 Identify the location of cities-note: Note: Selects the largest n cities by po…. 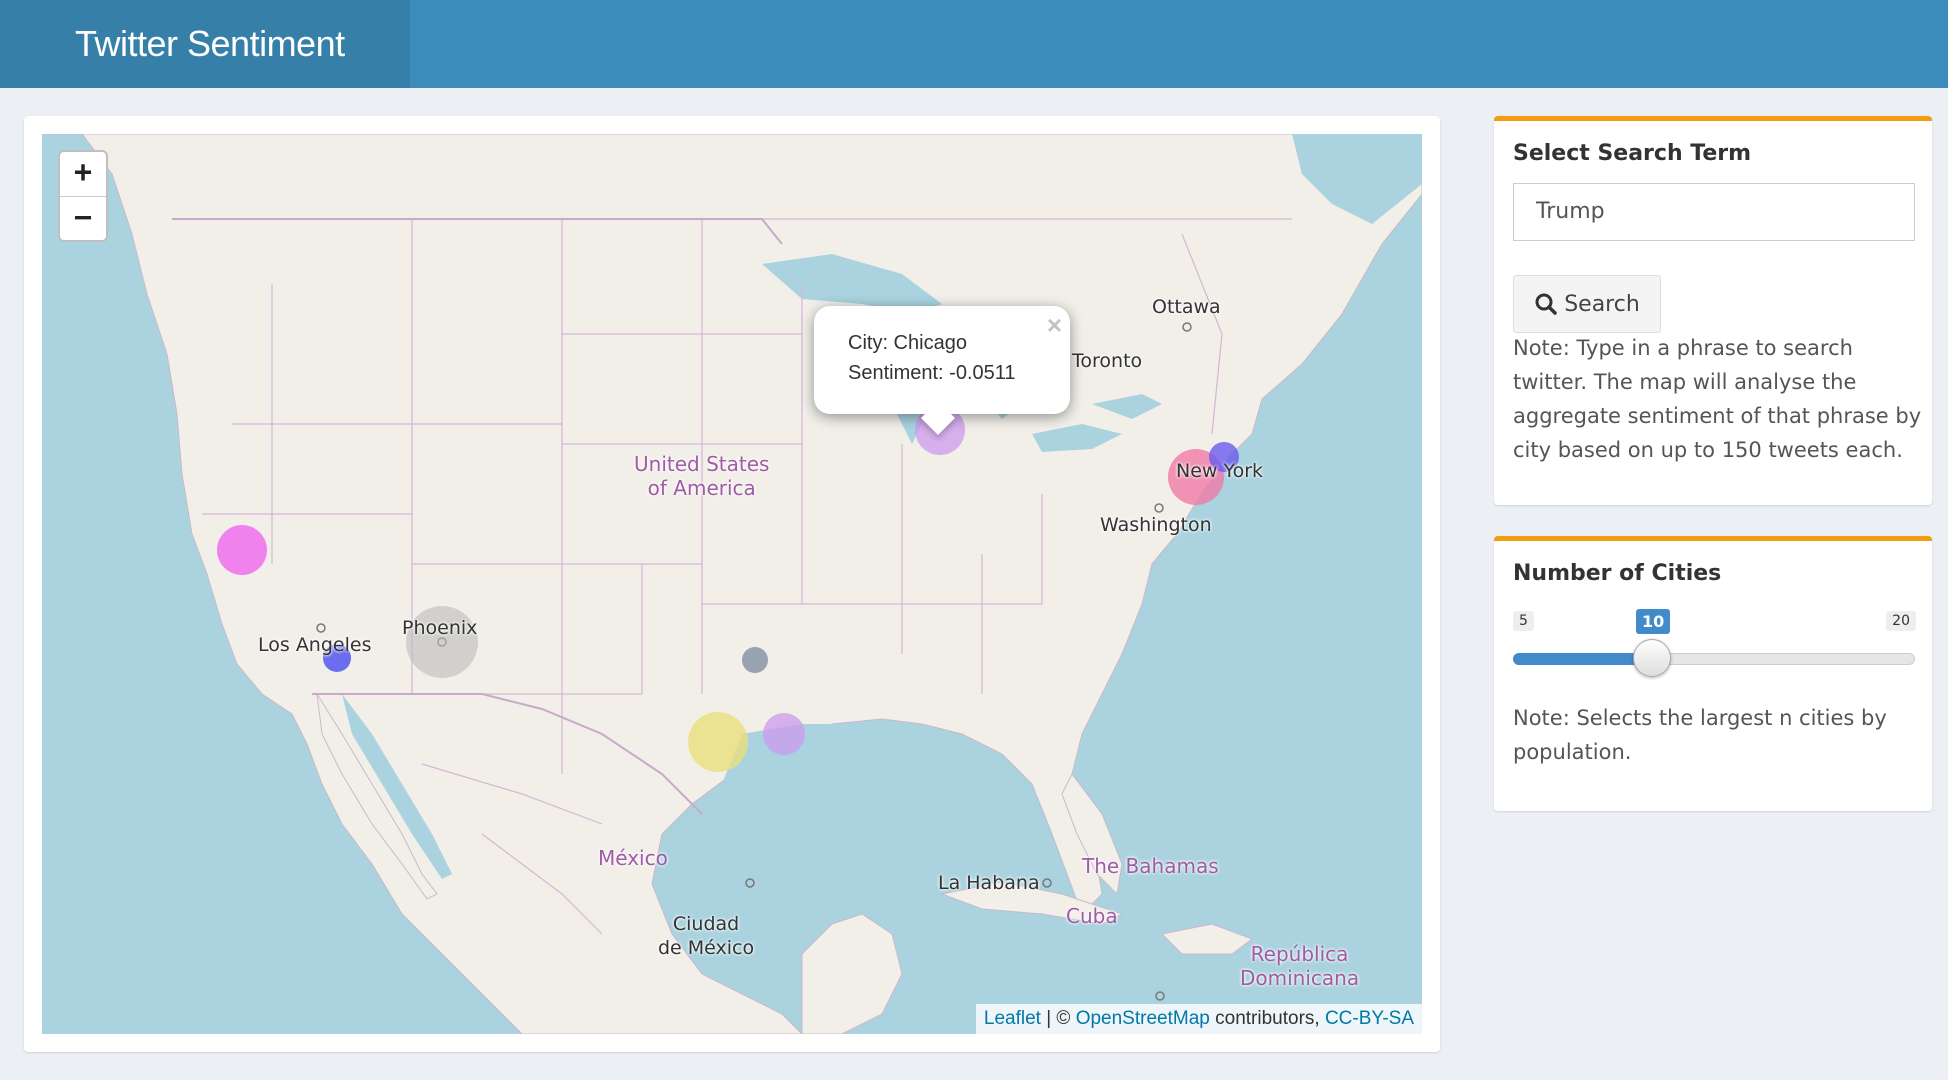
(1700, 735).